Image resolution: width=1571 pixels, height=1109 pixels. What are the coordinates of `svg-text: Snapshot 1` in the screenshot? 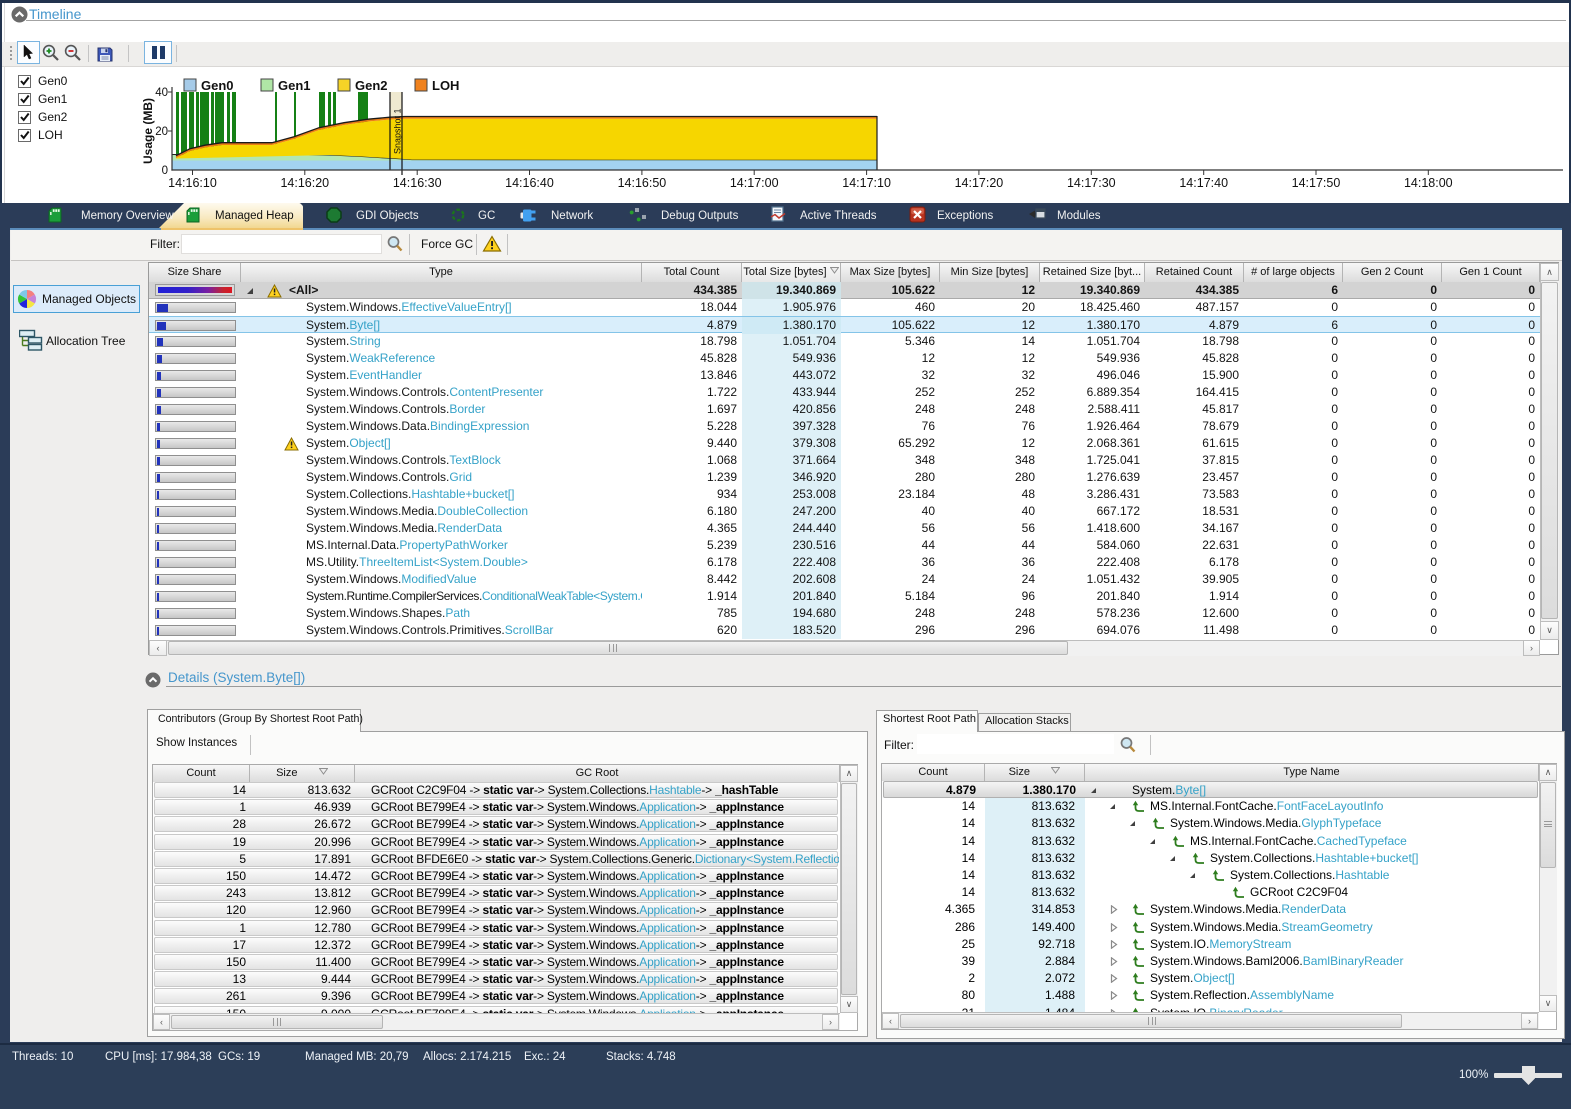 It's located at (398, 131).